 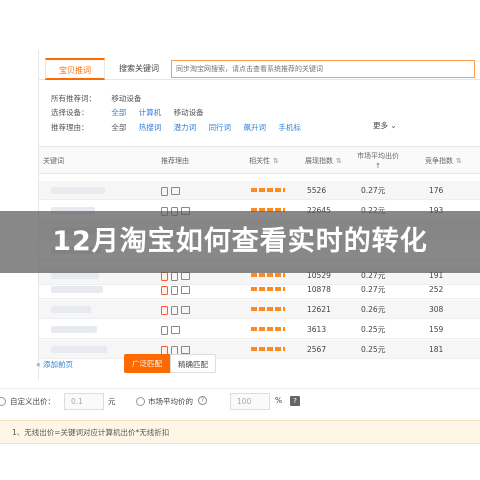 What do you see at coordinates (373, 349) in the screenshot?
I see `avg-bid-value: 0.25元` at bounding box center [373, 349].